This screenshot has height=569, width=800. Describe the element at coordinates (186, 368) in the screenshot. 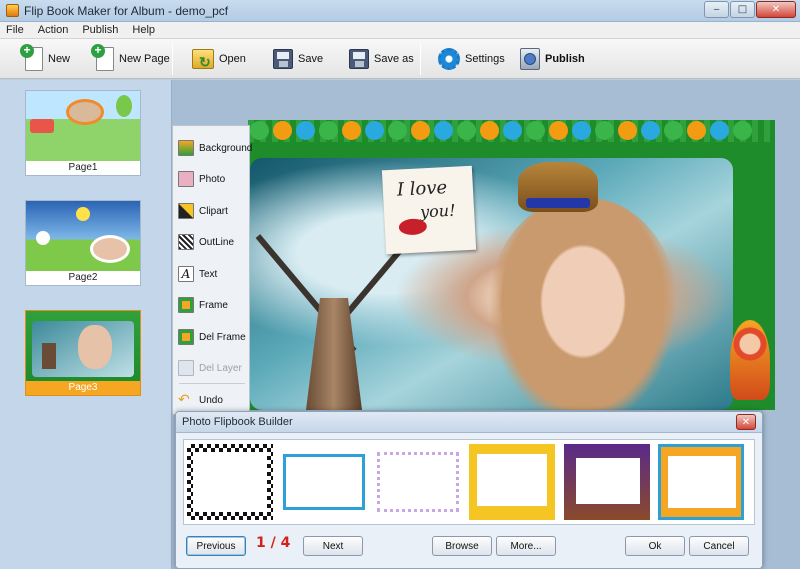

I see `delete-layer-icon` at that location.